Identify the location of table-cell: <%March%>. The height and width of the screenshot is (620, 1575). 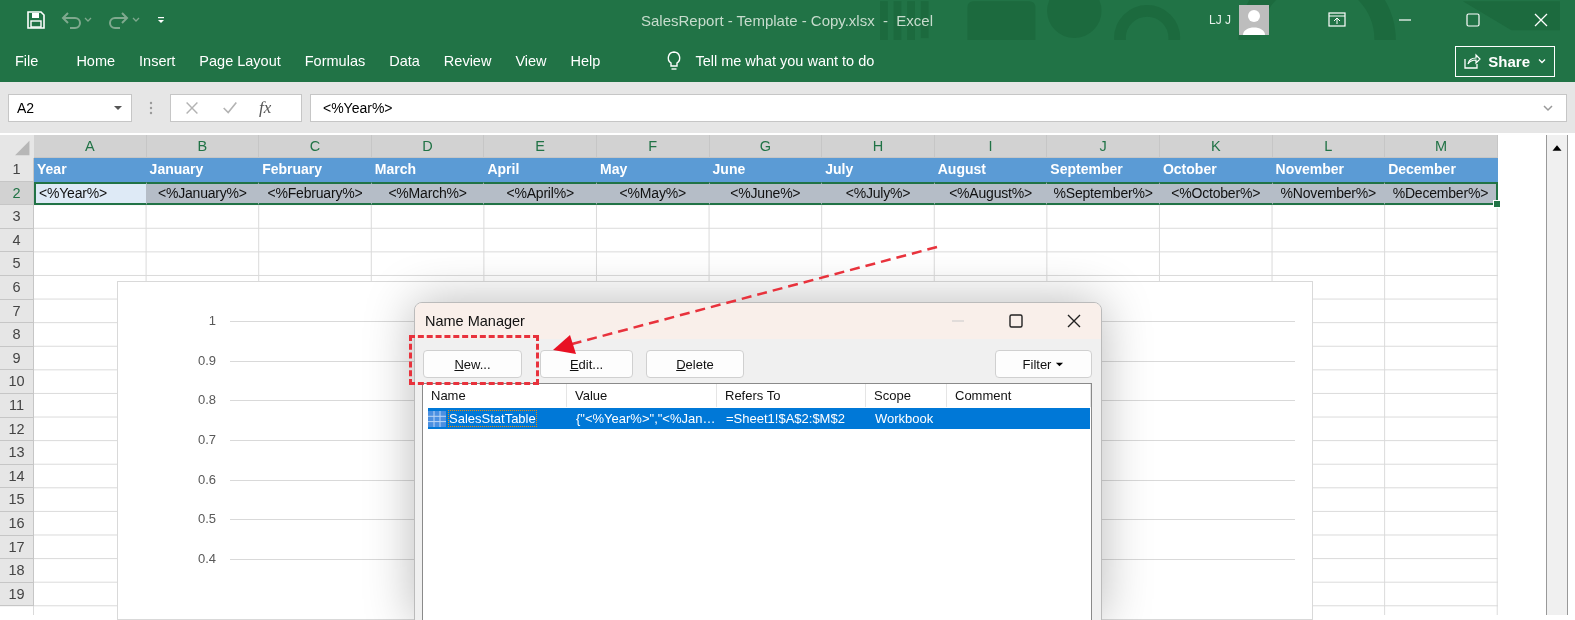
(428, 193).